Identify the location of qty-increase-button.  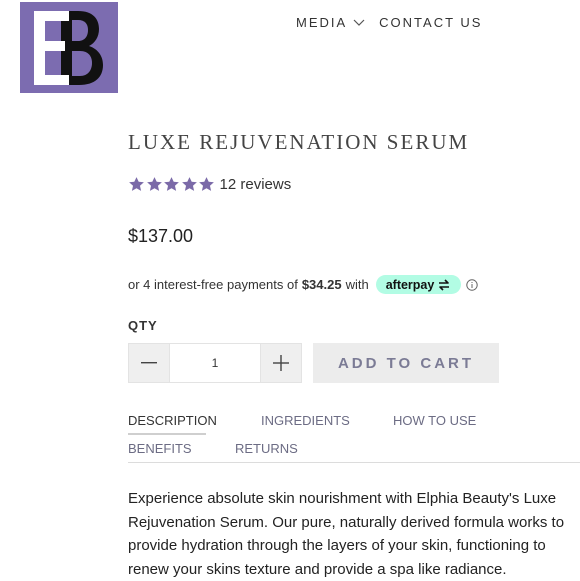
(281, 363).